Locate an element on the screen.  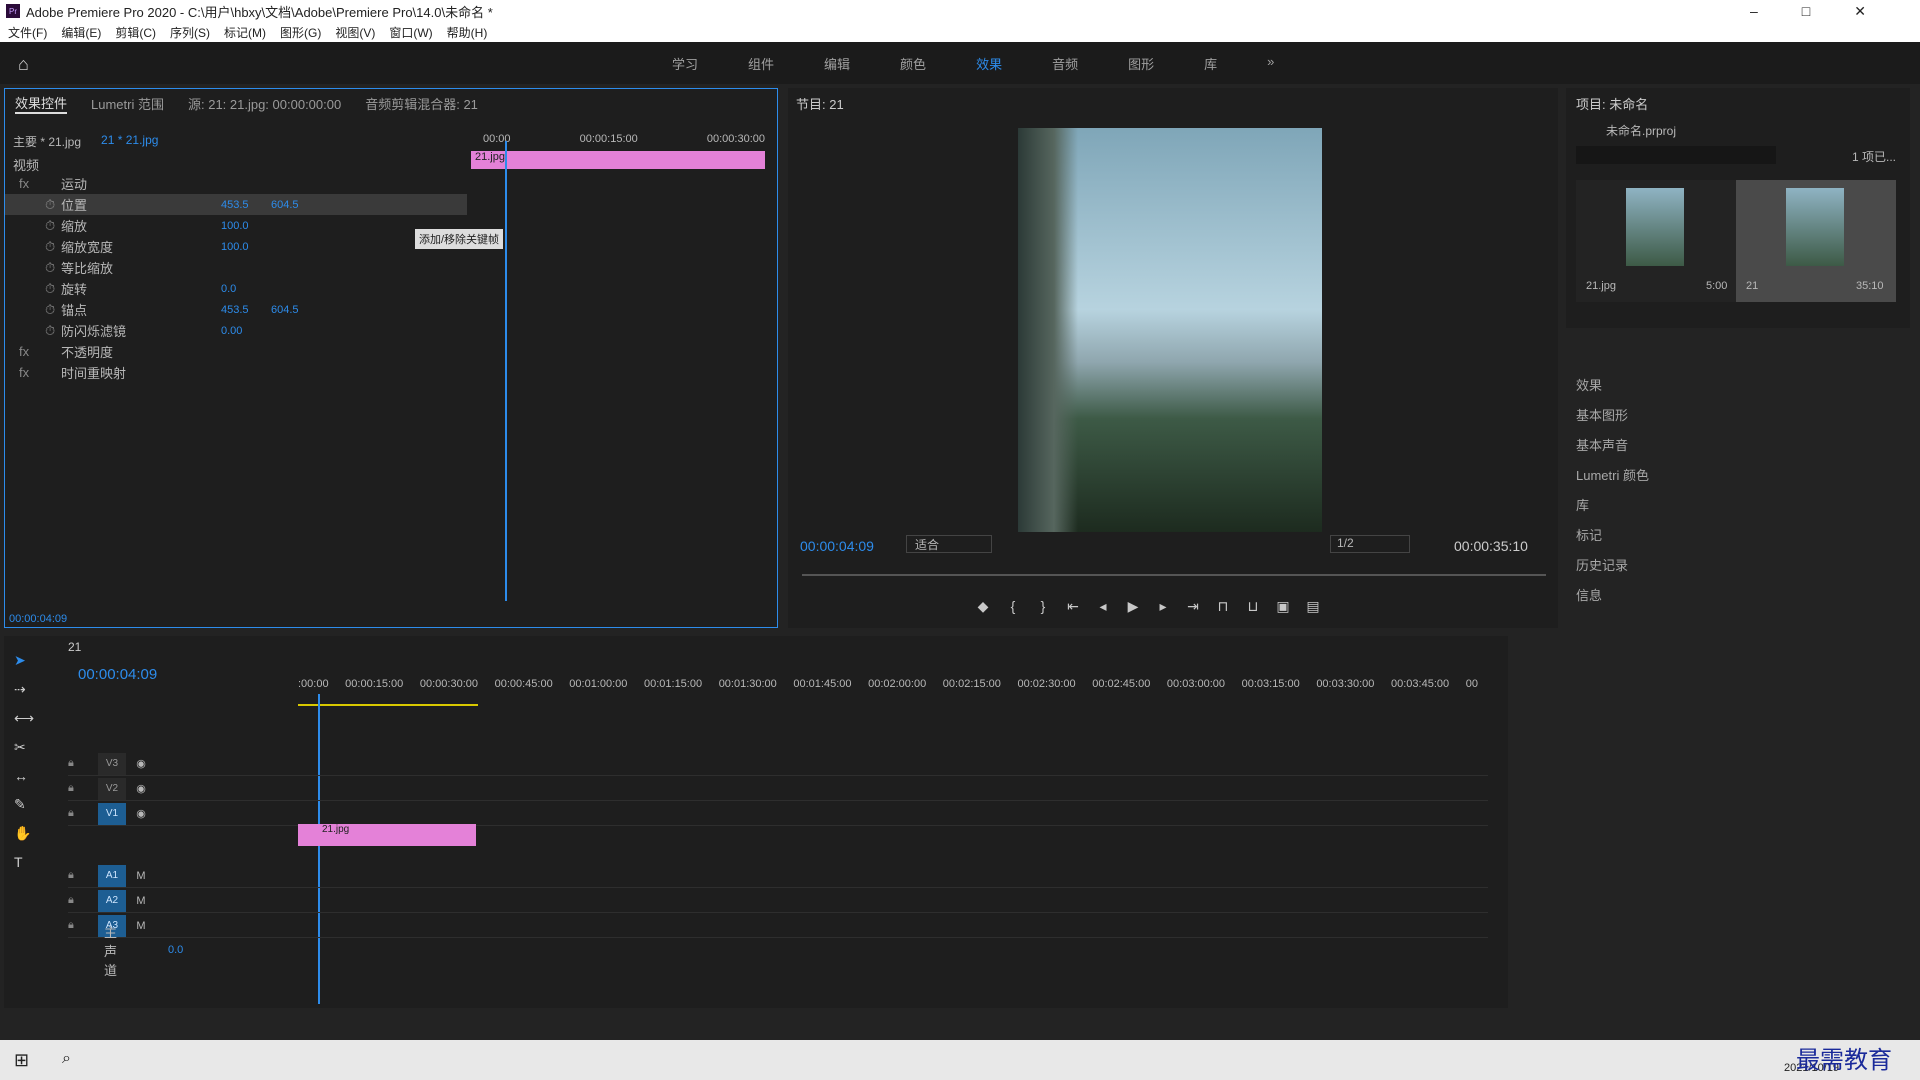
extract-icon: ⊔ is located at coordinates (1253, 606).